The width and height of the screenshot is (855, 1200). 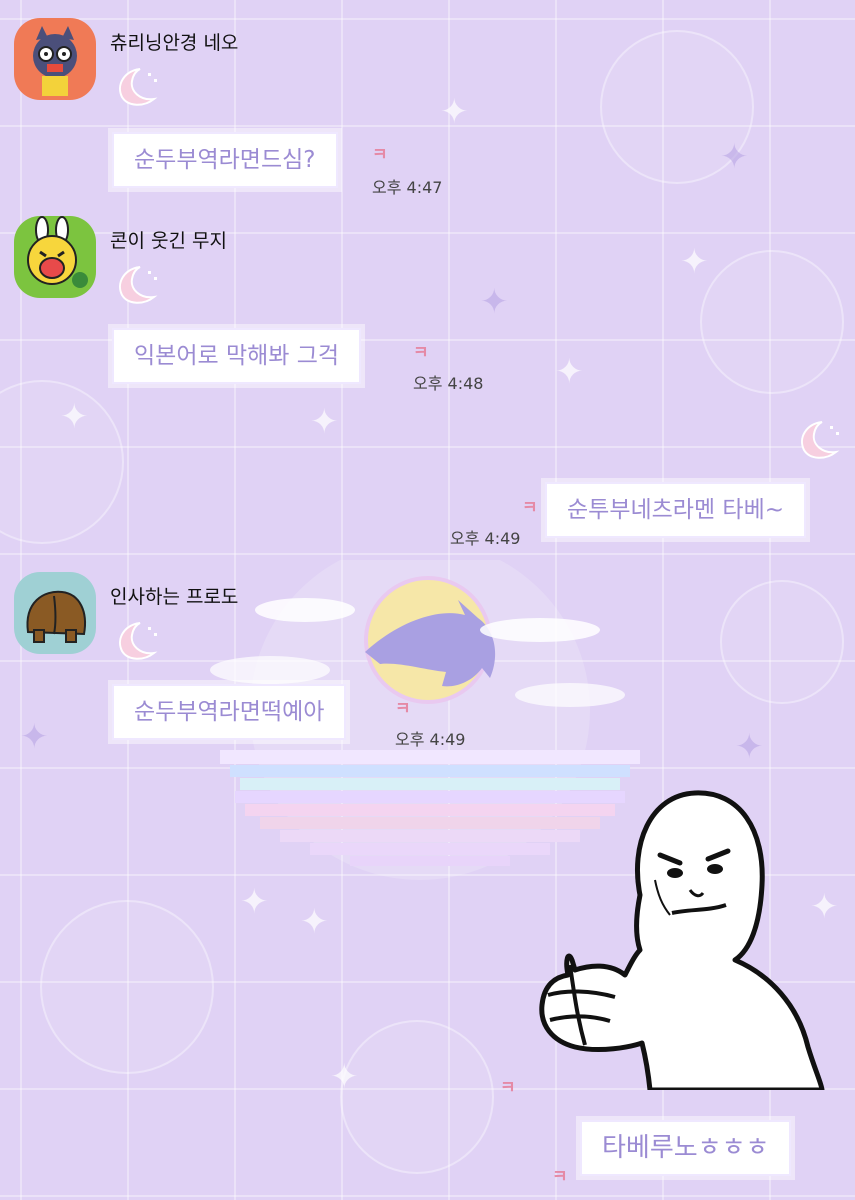 What do you see at coordinates (237, 356) in the screenshot?
I see `message-bubble: 익본어로 막해봐 그걱` at bounding box center [237, 356].